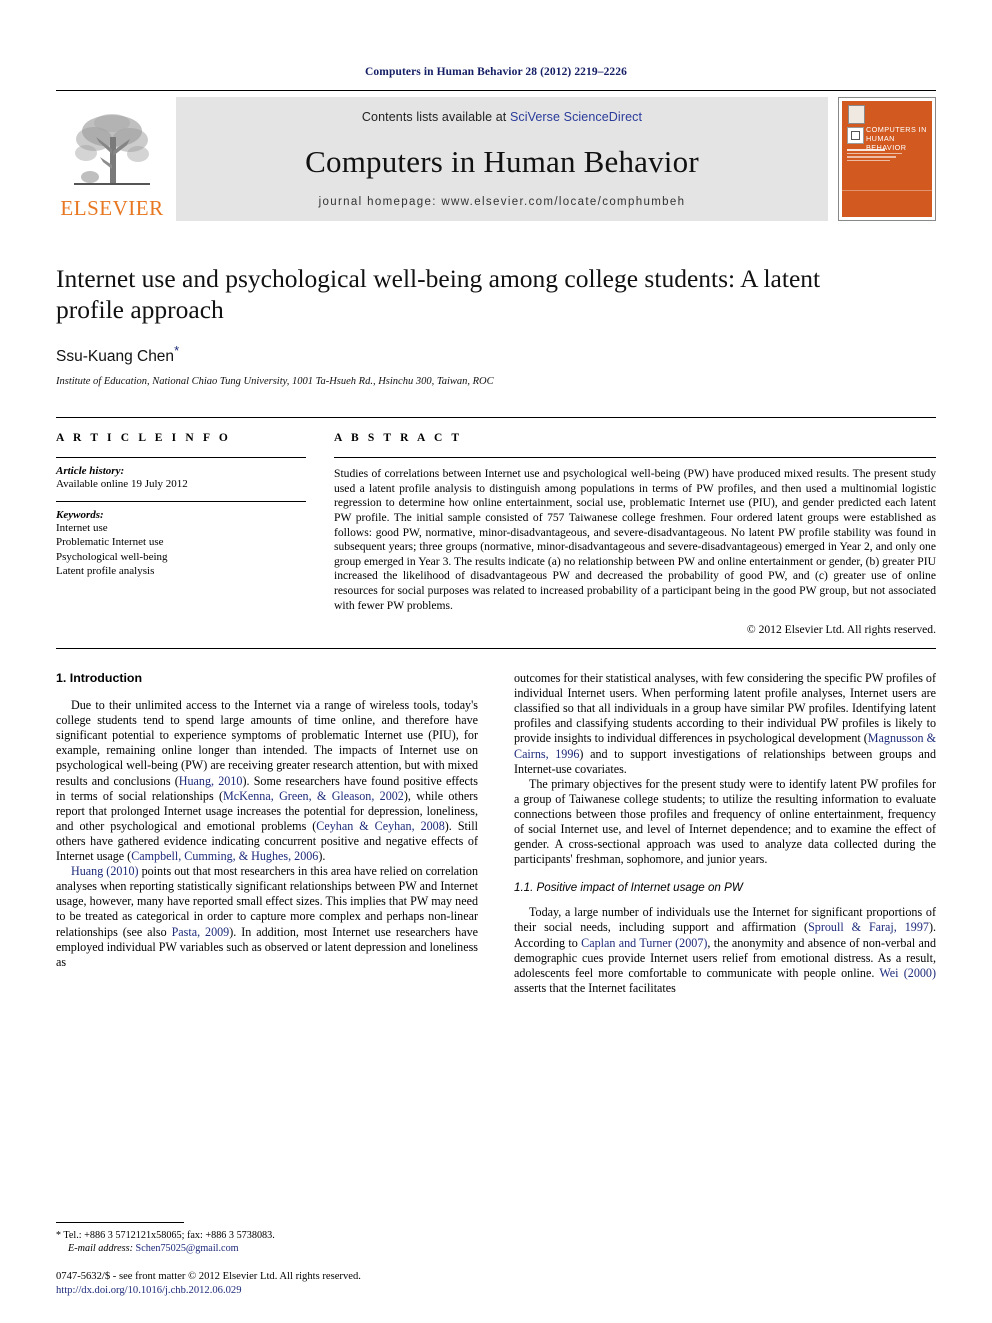 Image resolution: width=992 pixels, height=1323 pixels. I want to click on section-divider, so click(496, 649).